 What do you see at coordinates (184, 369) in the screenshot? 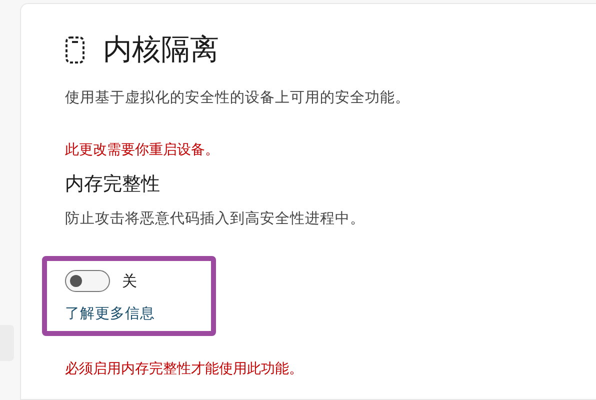
I see `warning-text: 必须启用内存完整性才能使用此功能。` at bounding box center [184, 369].